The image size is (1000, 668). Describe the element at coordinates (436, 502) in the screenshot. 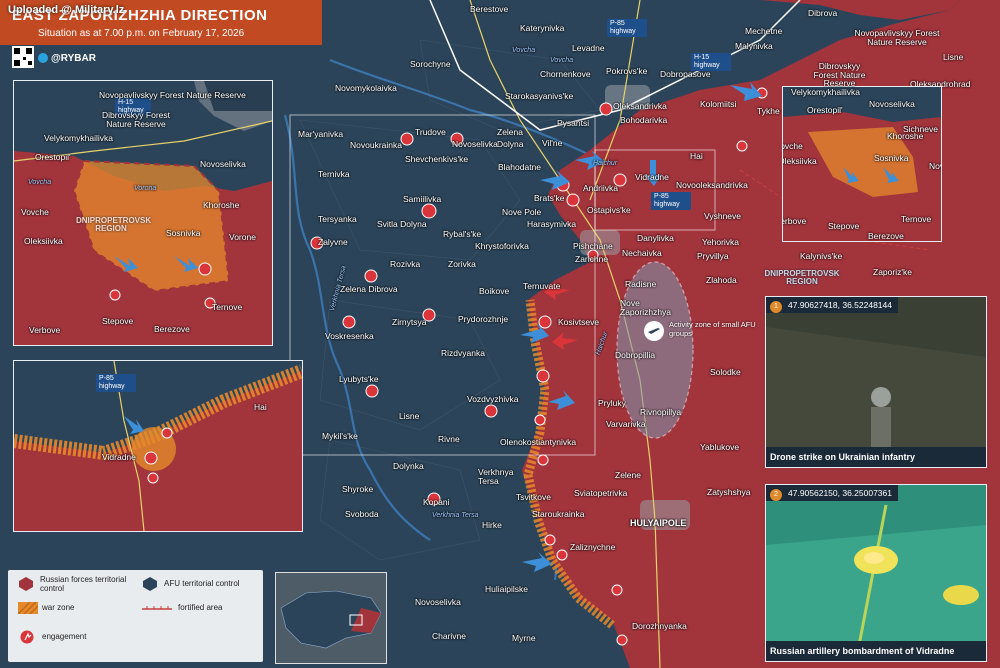

I see `town-label: Kopani` at that location.